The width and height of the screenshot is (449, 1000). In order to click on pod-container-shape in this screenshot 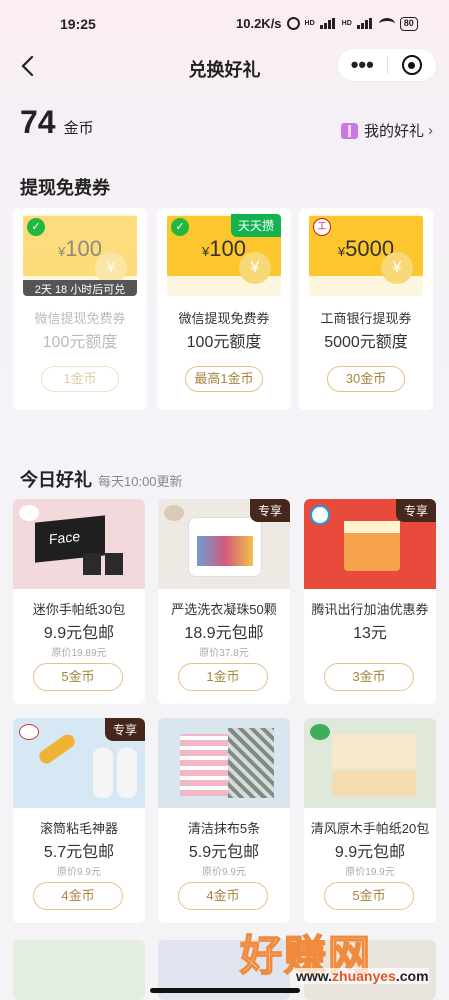, I will do `click(225, 547)`.